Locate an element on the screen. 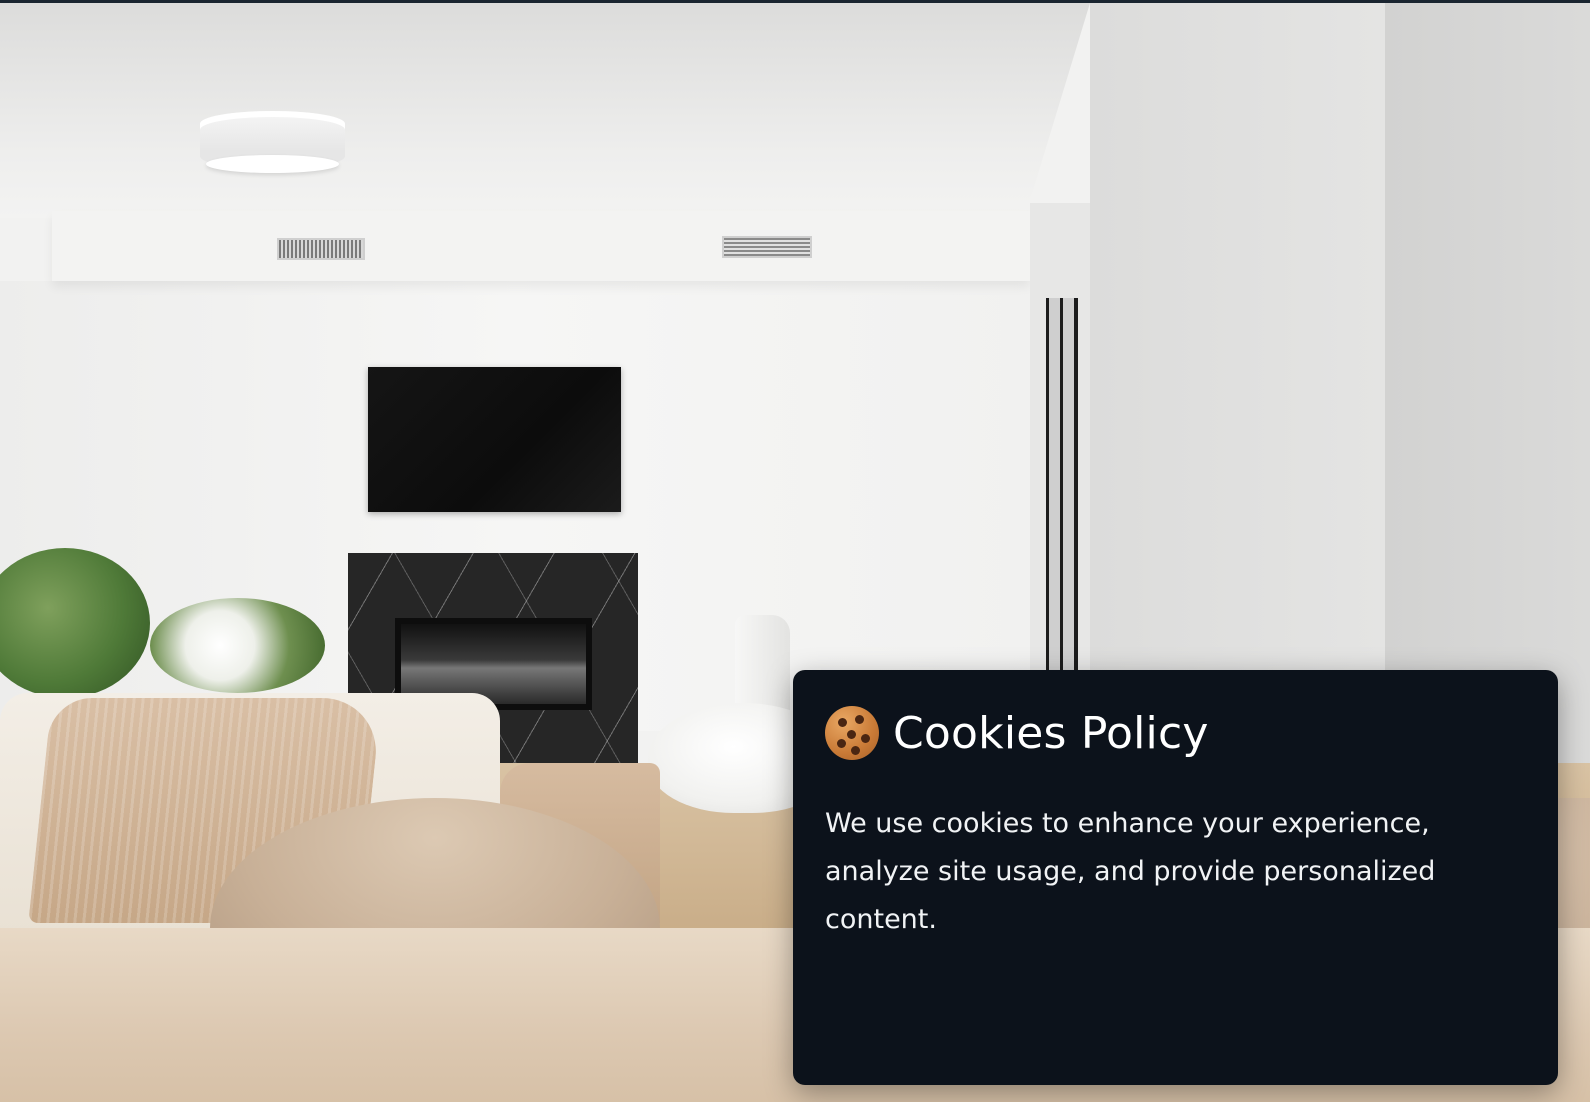 This screenshot has height=1102, width=1590. soffit is located at coordinates (541, 246).